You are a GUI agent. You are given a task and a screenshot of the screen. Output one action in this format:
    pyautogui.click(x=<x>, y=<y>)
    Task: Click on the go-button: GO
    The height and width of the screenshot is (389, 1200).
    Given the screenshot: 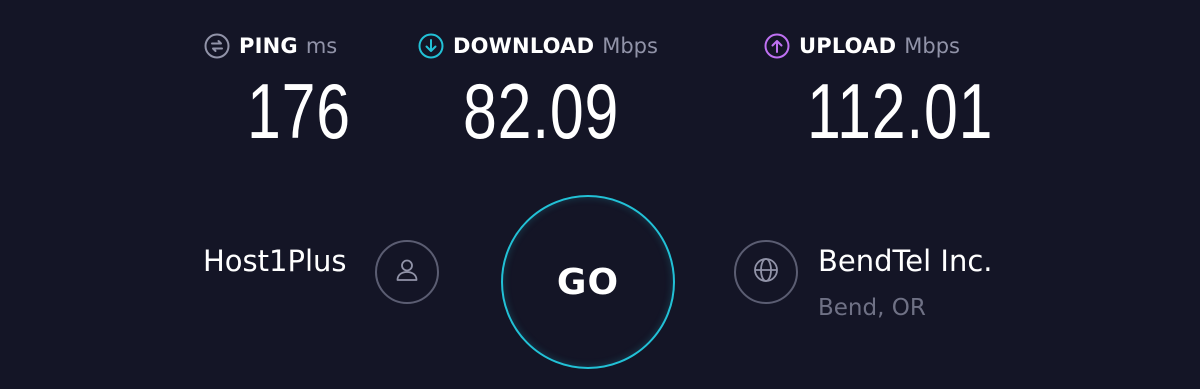 What is the action you would take?
    pyautogui.click(x=588, y=282)
    